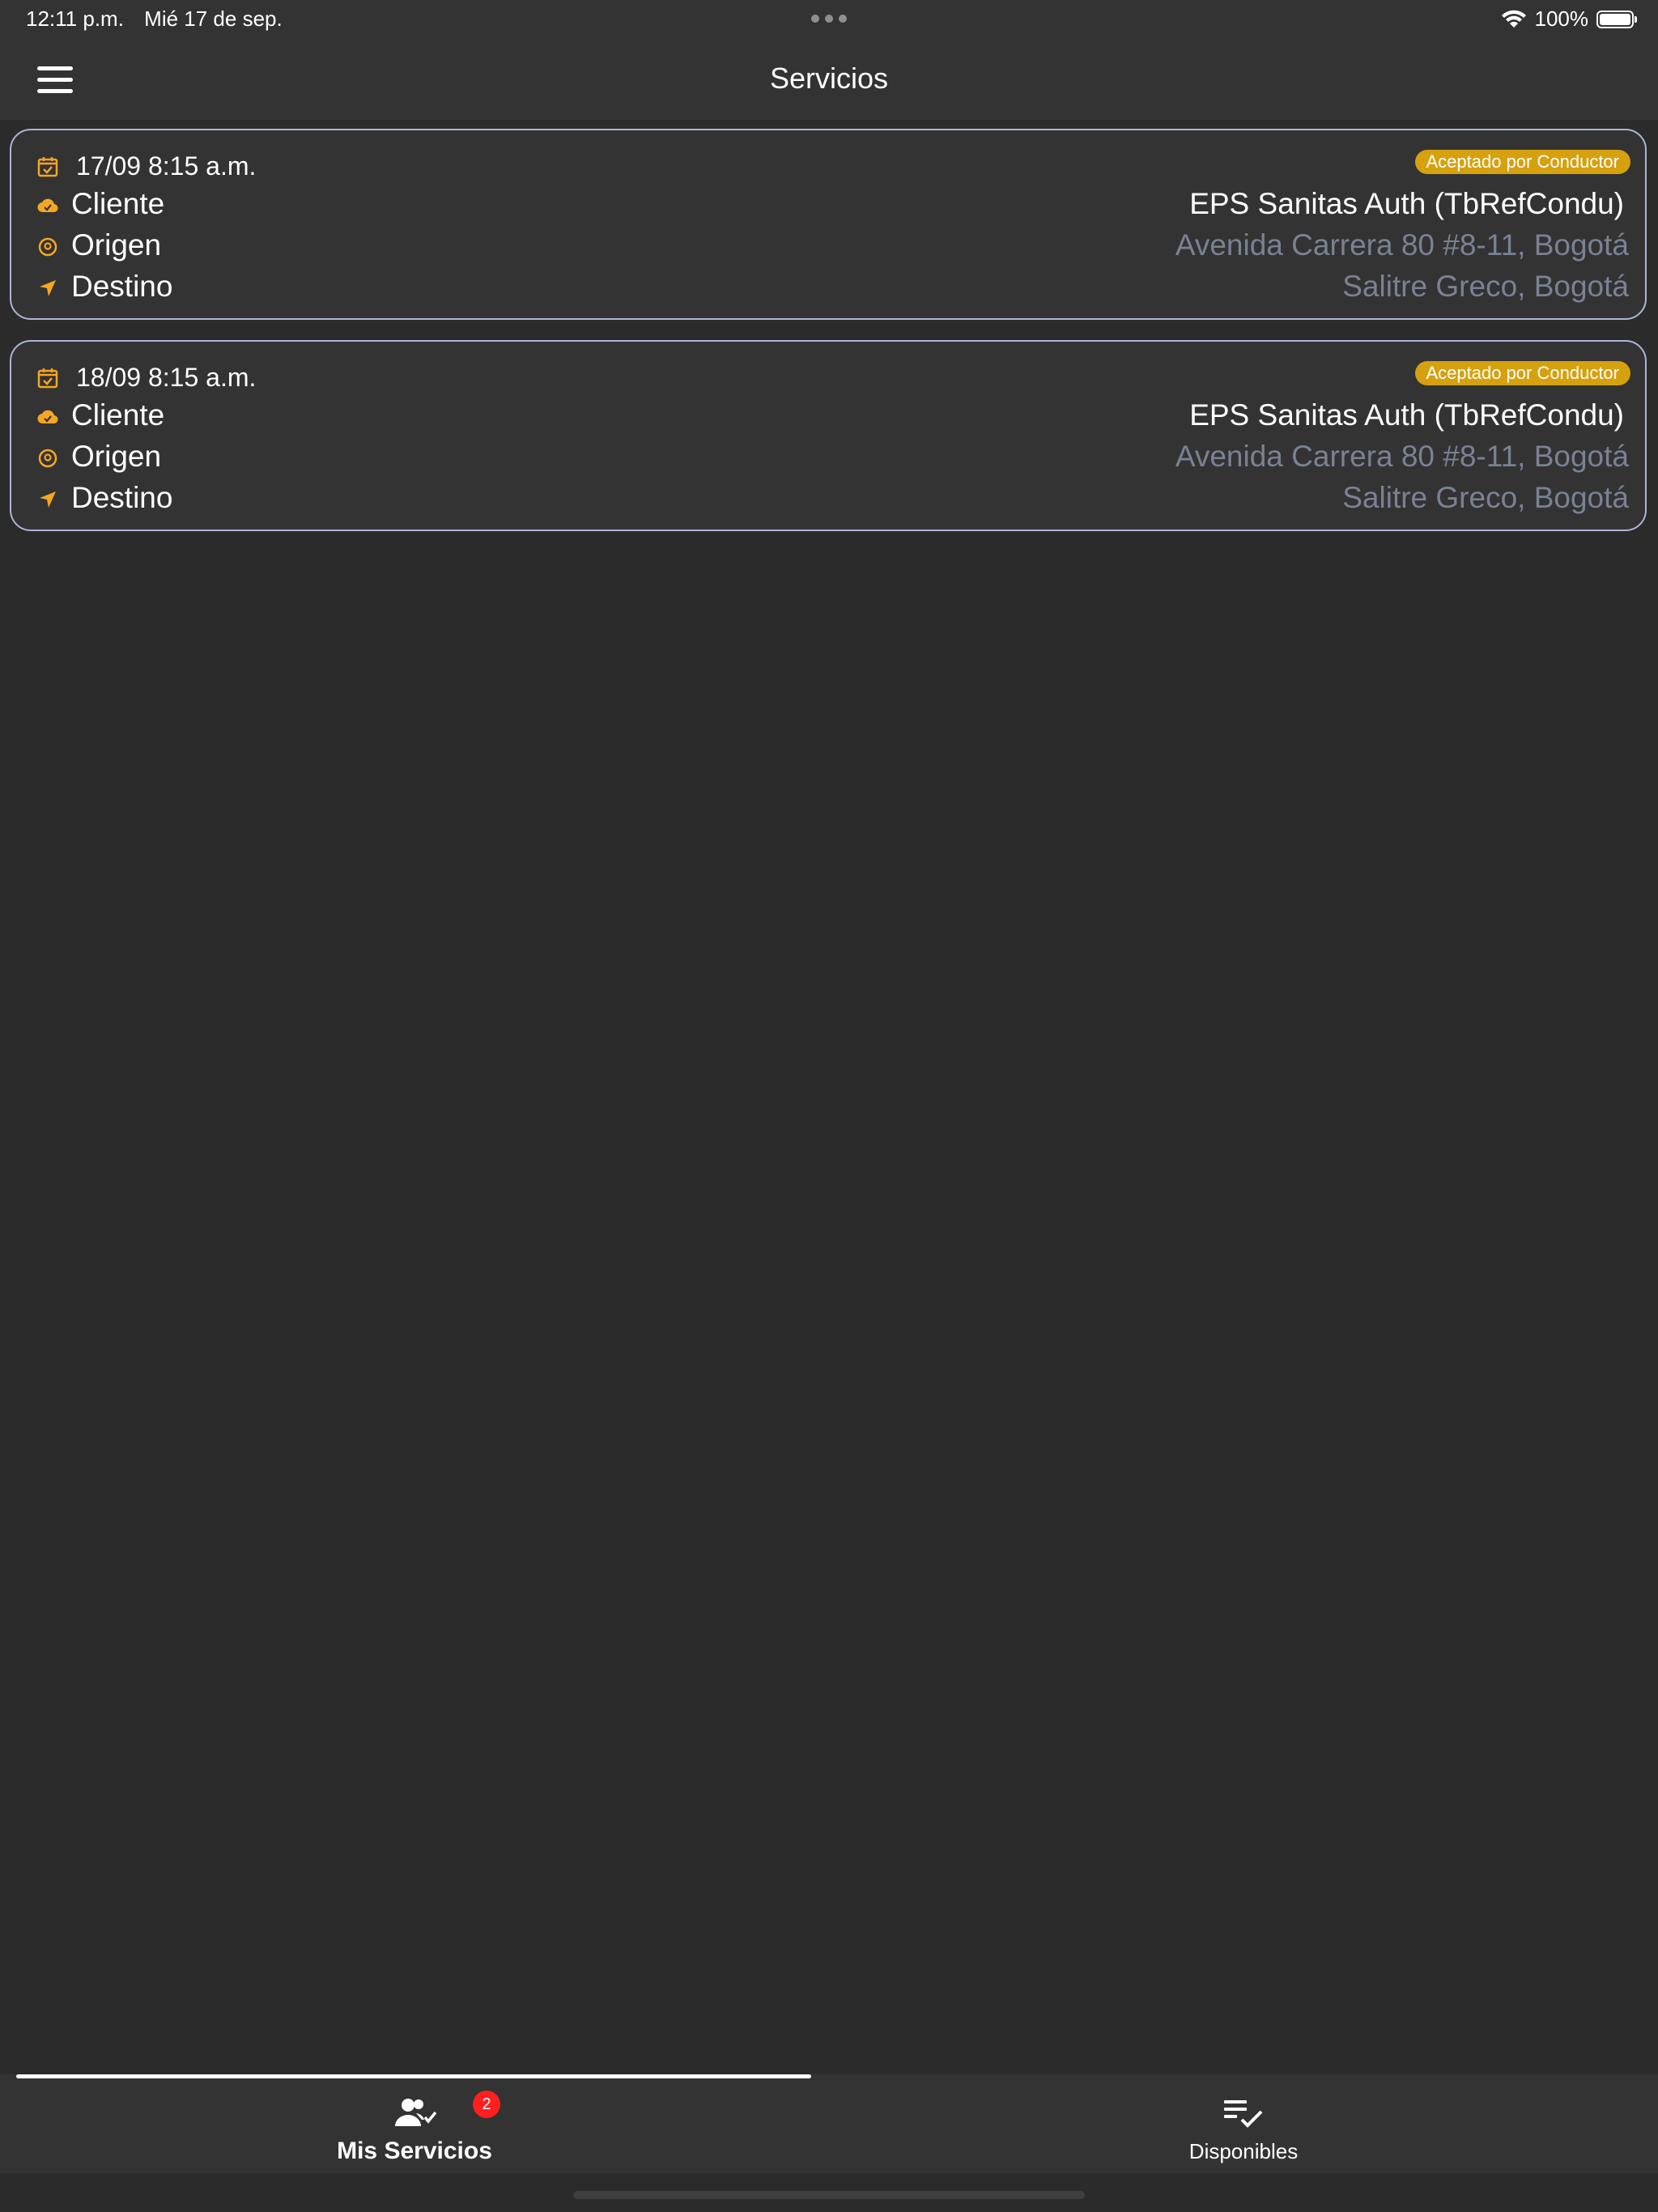 The width and height of the screenshot is (1658, 2212). I want to click on service-date-row: 17/09 8:15 a.m., so click(828, 167).